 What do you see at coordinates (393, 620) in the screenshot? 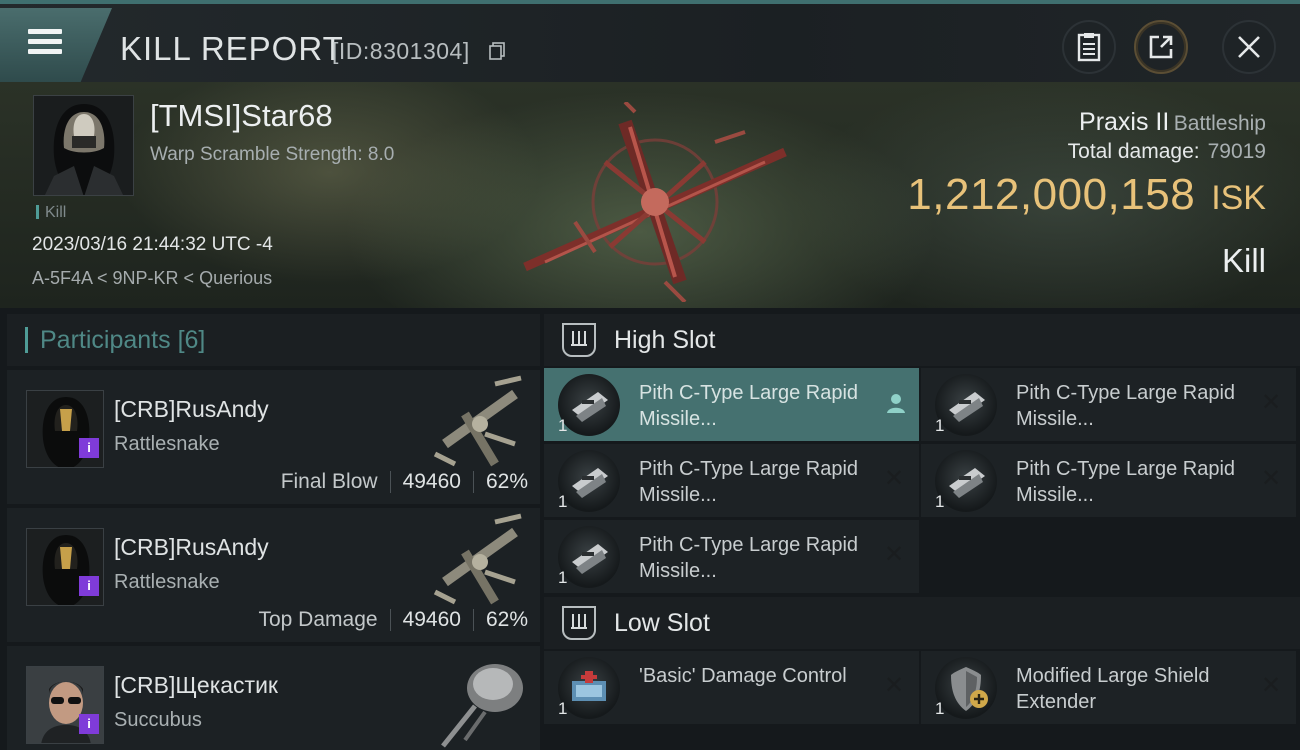
I see `participant-stats: Top Damage 49460 62%` at bounding box center [393, 620].